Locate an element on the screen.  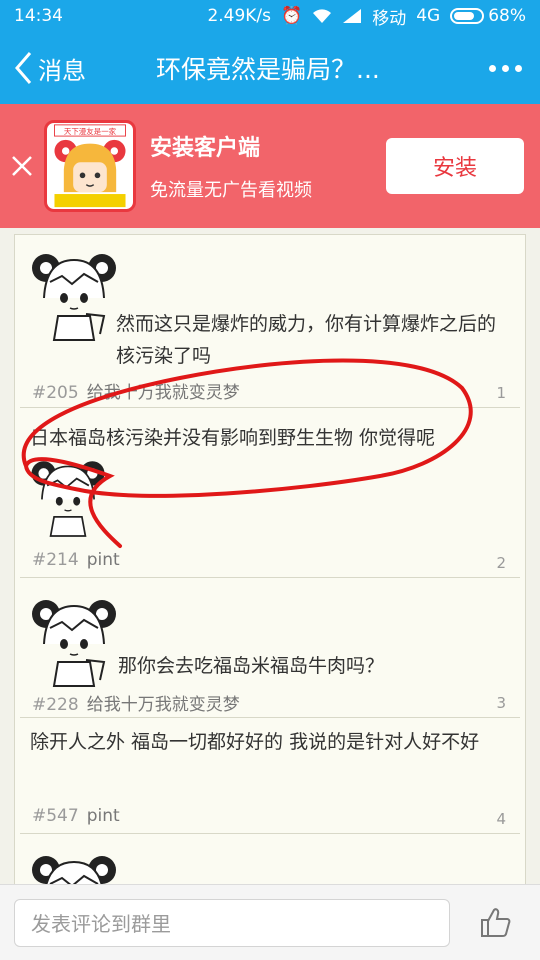
battery: 68% is located at coordinates (488, 16).